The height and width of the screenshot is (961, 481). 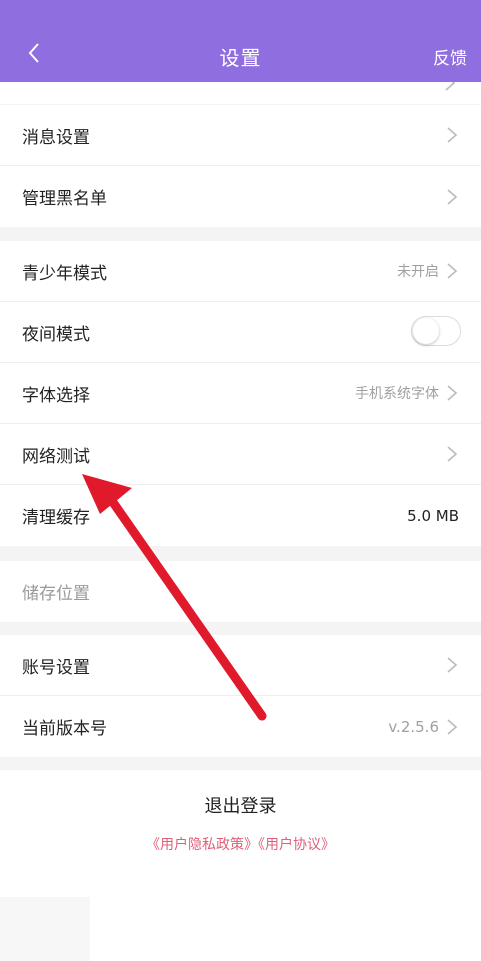 I want to click on settings-row-storage-location: 储存位置, so click(x=240, y=591).